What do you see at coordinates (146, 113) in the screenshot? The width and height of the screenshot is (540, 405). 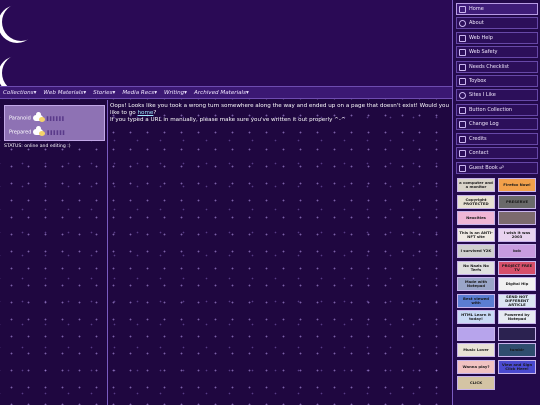 I see `home-link: home` at bounding box center [146, 113].